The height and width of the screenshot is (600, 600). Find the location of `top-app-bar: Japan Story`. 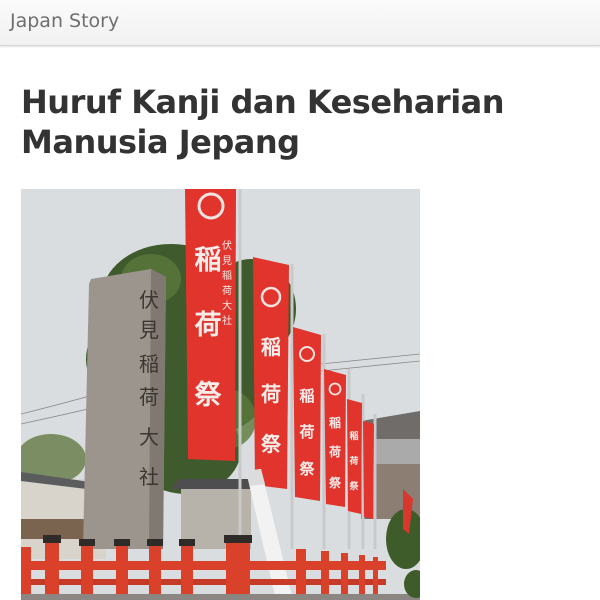

top-app-bar: Japan Story is located at coordinates (300, 23).